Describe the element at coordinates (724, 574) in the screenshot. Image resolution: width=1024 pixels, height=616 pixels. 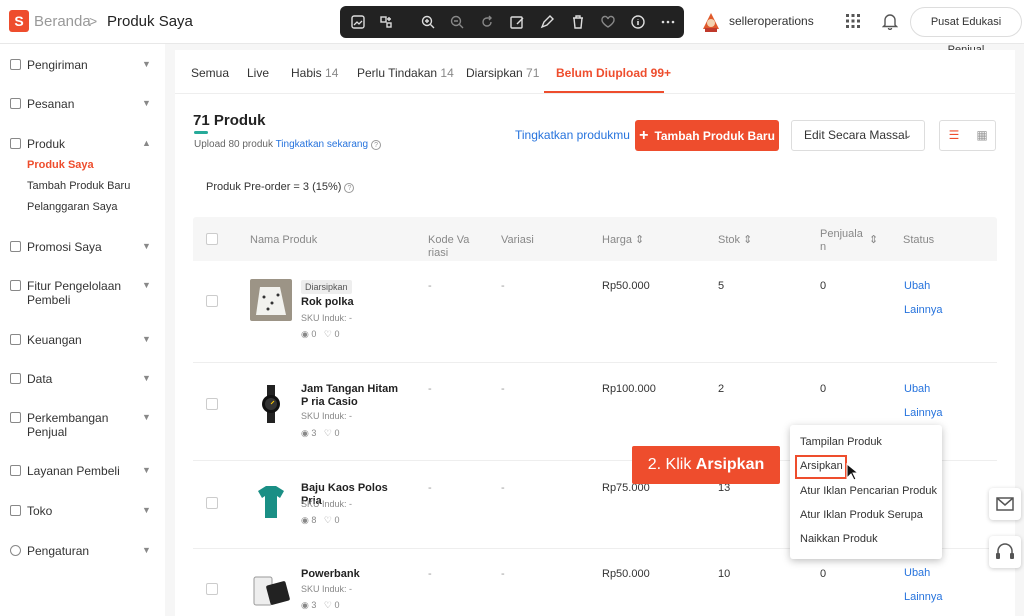
I see `stock: 10` at that location.